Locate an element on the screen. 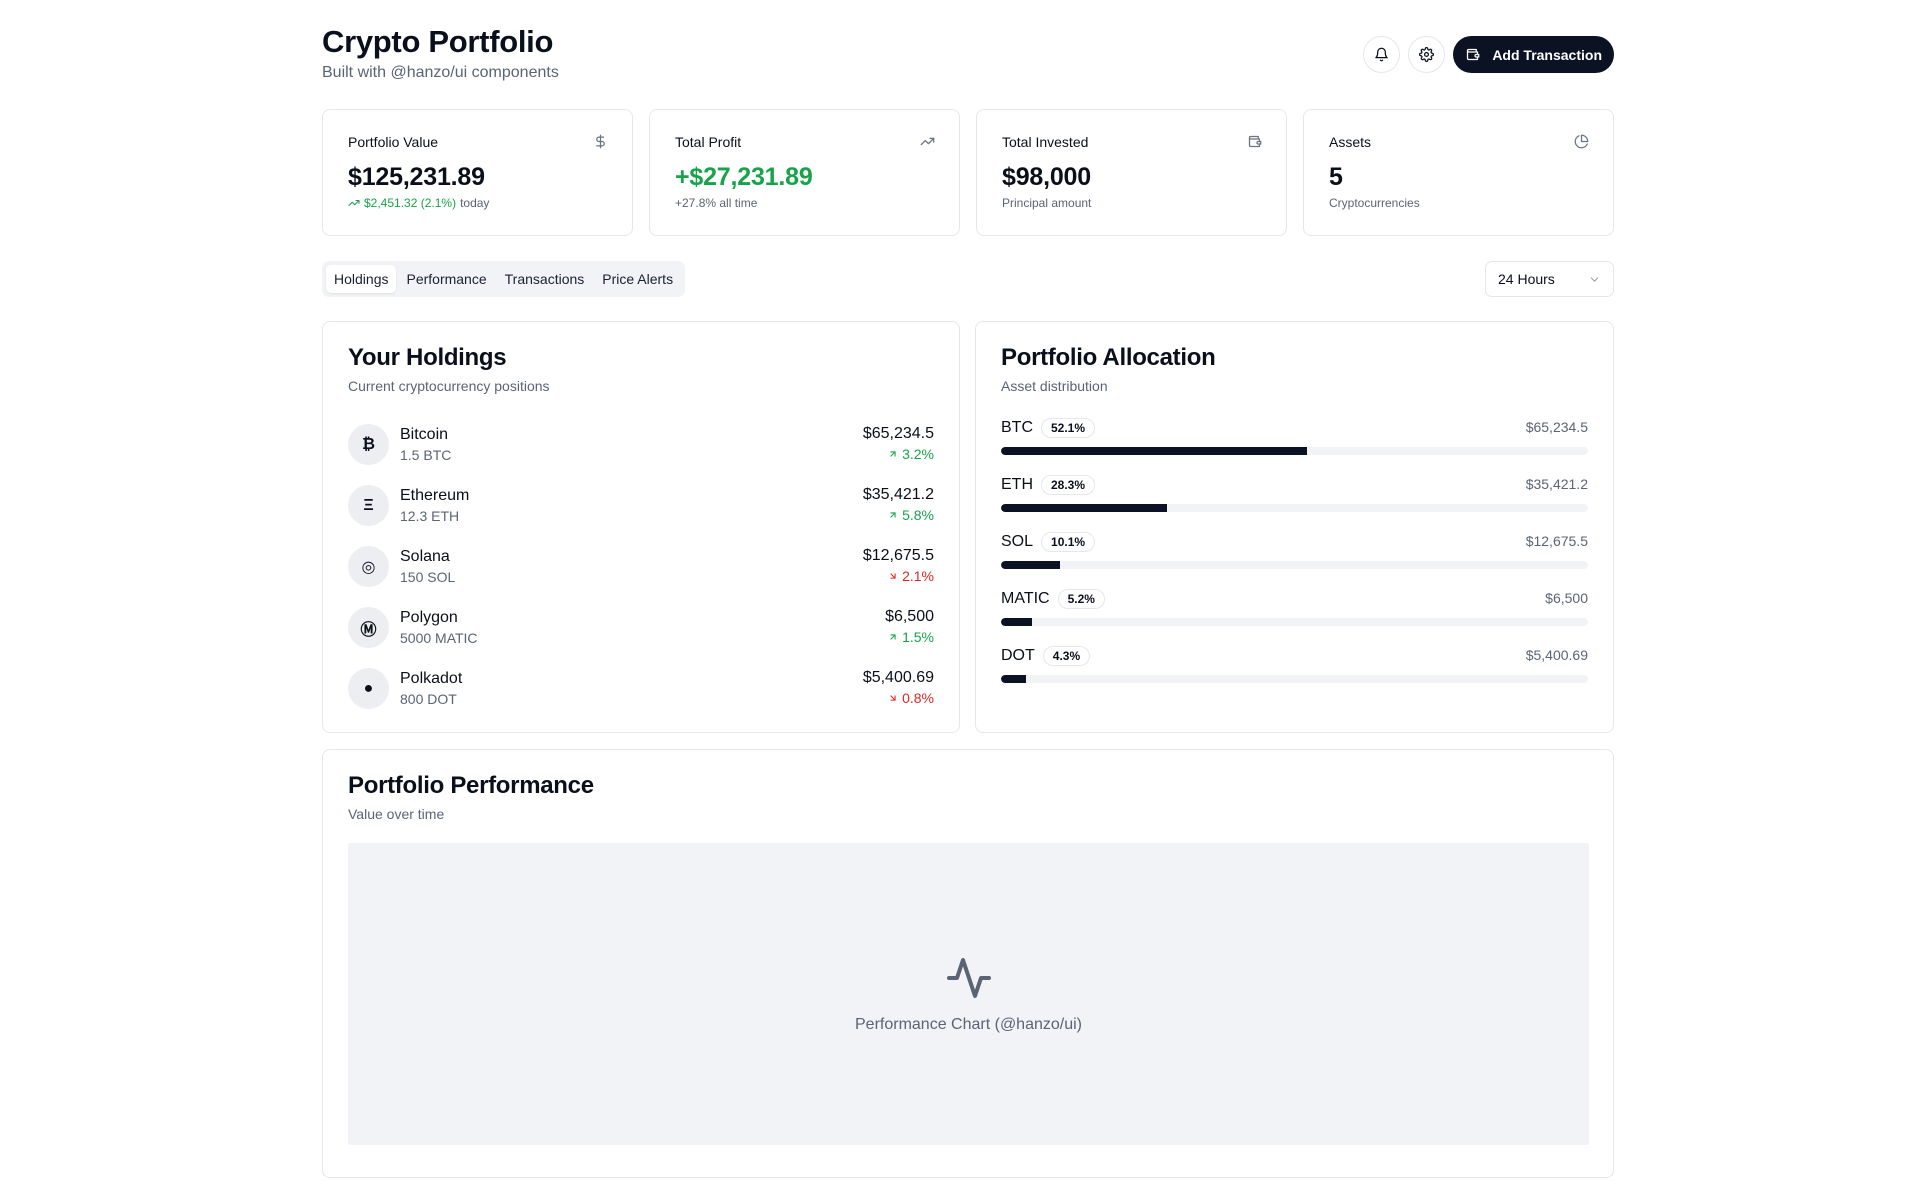  tab-performance: Performance is located at coordinates (446, 279).